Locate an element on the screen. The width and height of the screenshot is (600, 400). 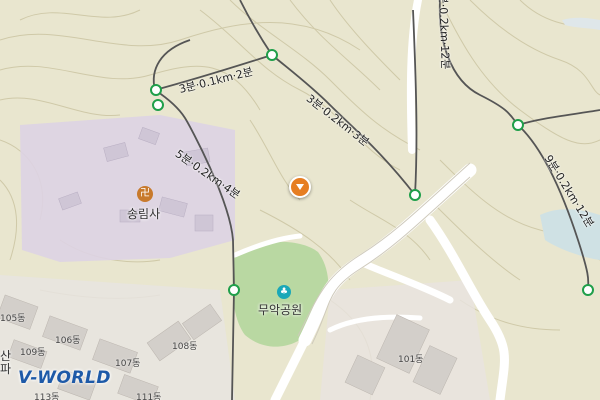
temple-label: 송림사 is located at coordinates (143, 213).